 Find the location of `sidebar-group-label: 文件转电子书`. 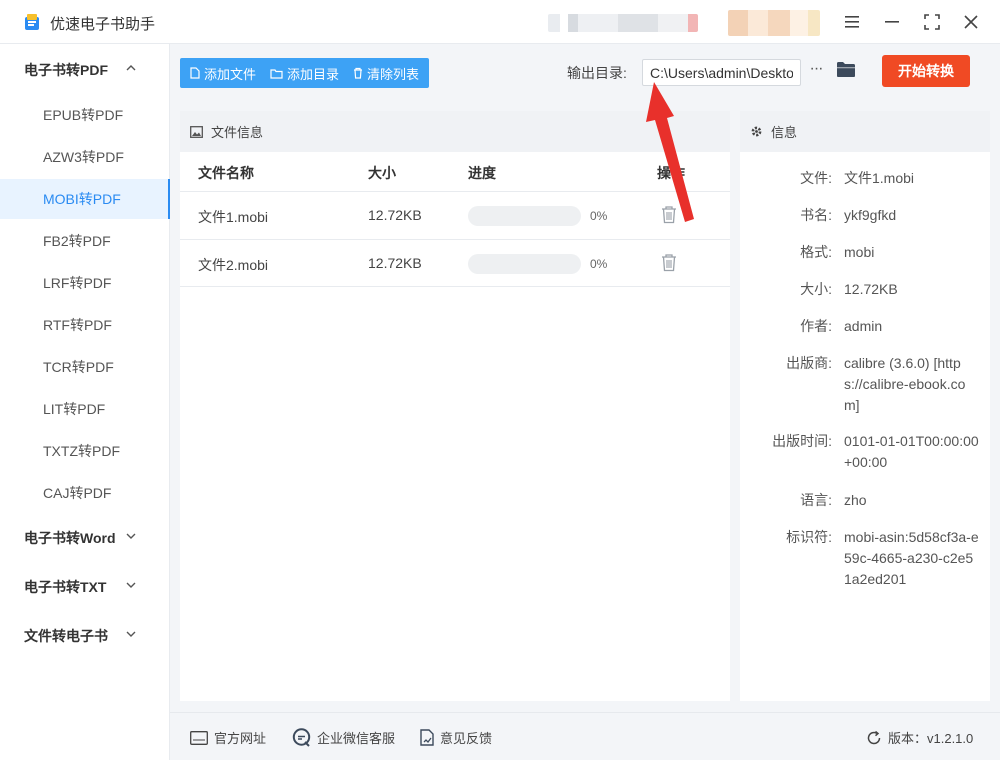

sidebar-group-label: 文件转电子书 is located at coordinates (66, 636).